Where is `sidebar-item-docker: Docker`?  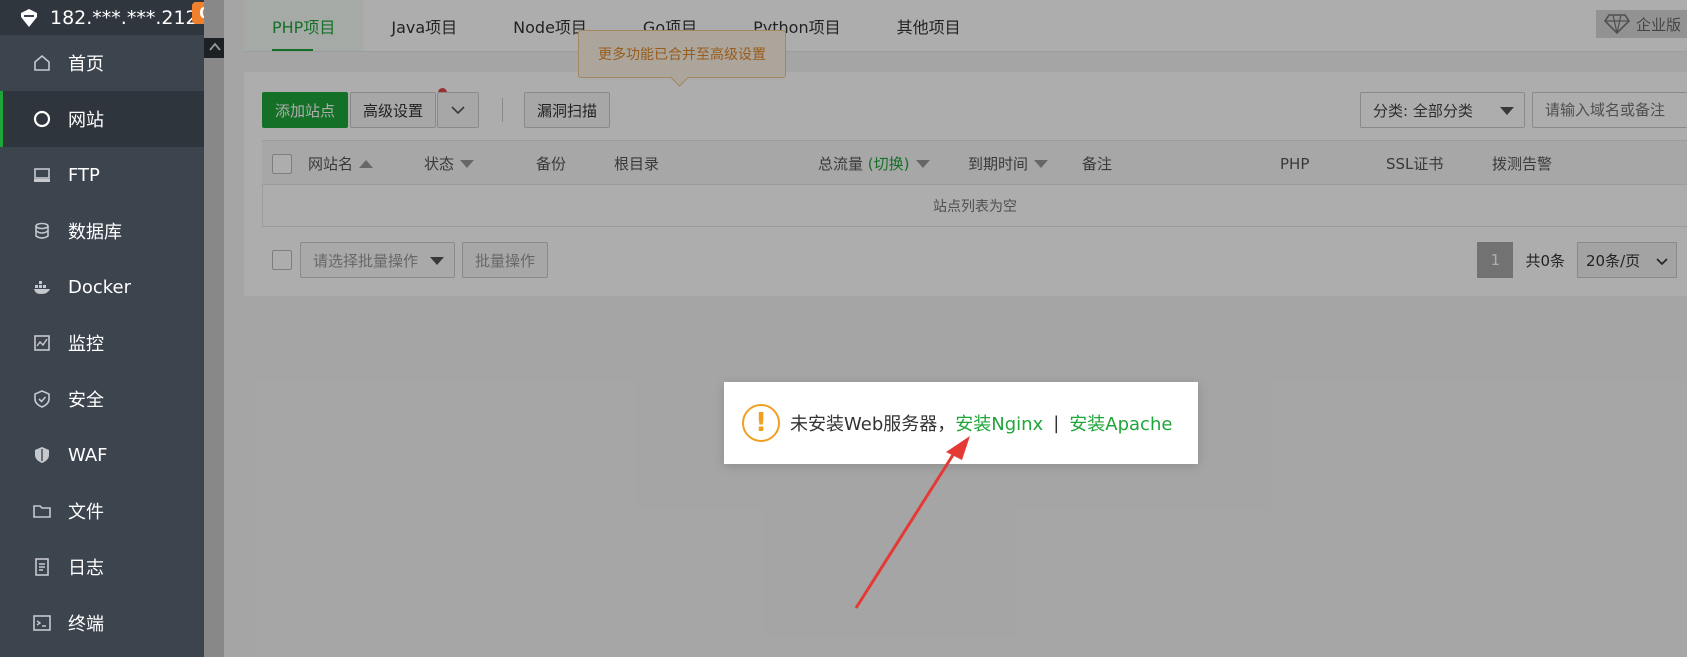
sidebar-item-docker: Docker is located at coordinates (102, 287).